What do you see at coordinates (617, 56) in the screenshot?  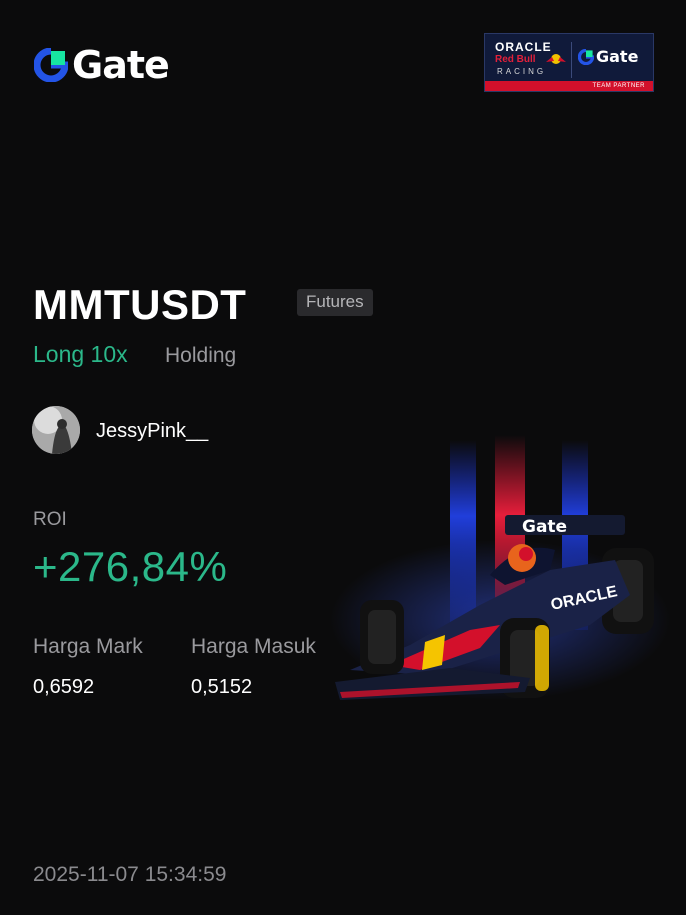 I see `partner-gate-text: Gate` at bounding box center [617, 56].